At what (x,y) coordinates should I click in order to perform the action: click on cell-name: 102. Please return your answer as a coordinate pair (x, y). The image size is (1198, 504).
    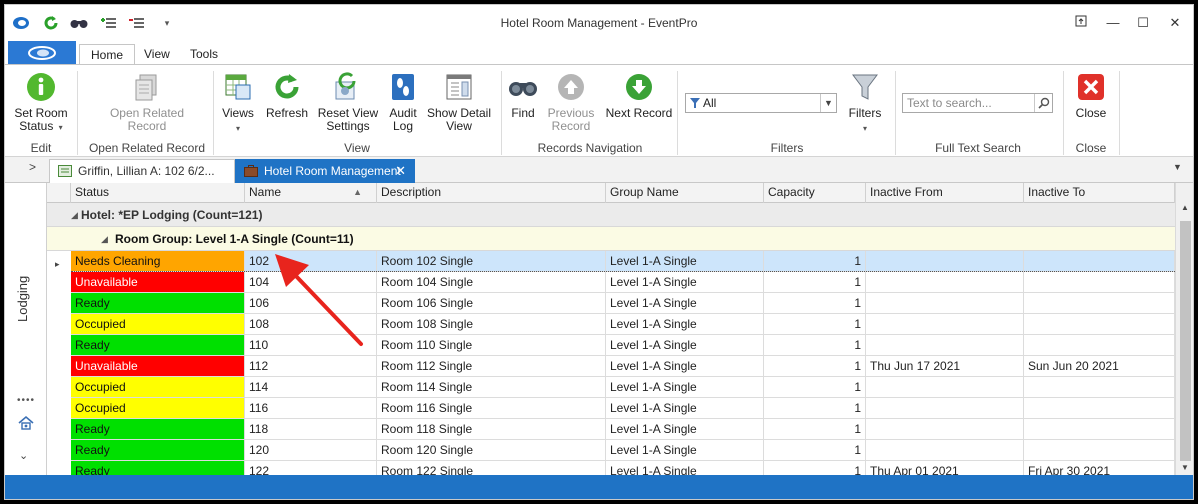
    Looking at the image, I should click on (311, 261).